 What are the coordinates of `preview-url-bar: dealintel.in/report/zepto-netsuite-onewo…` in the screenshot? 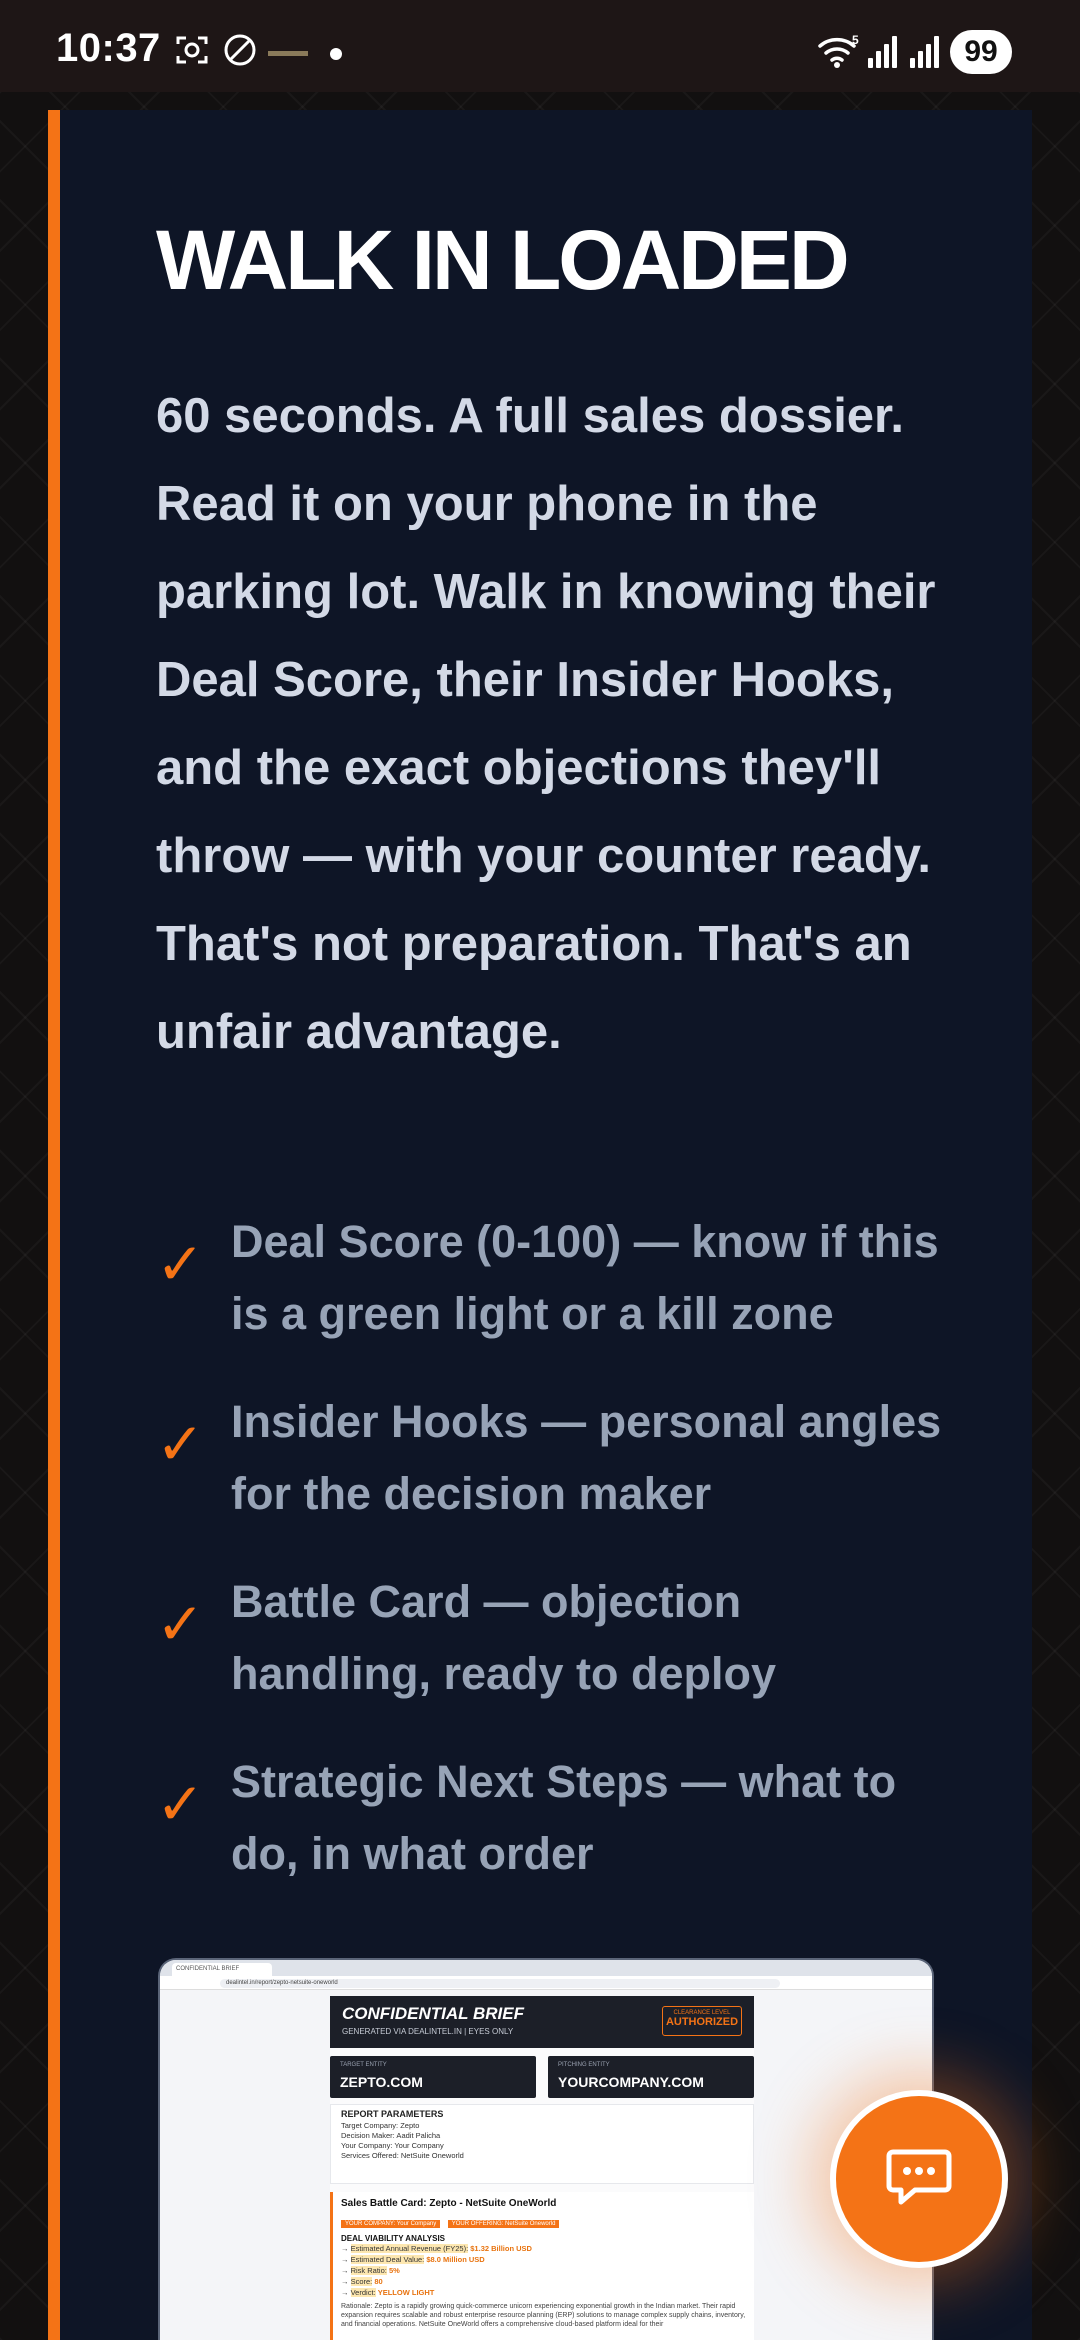 It's located at (546, 1983).